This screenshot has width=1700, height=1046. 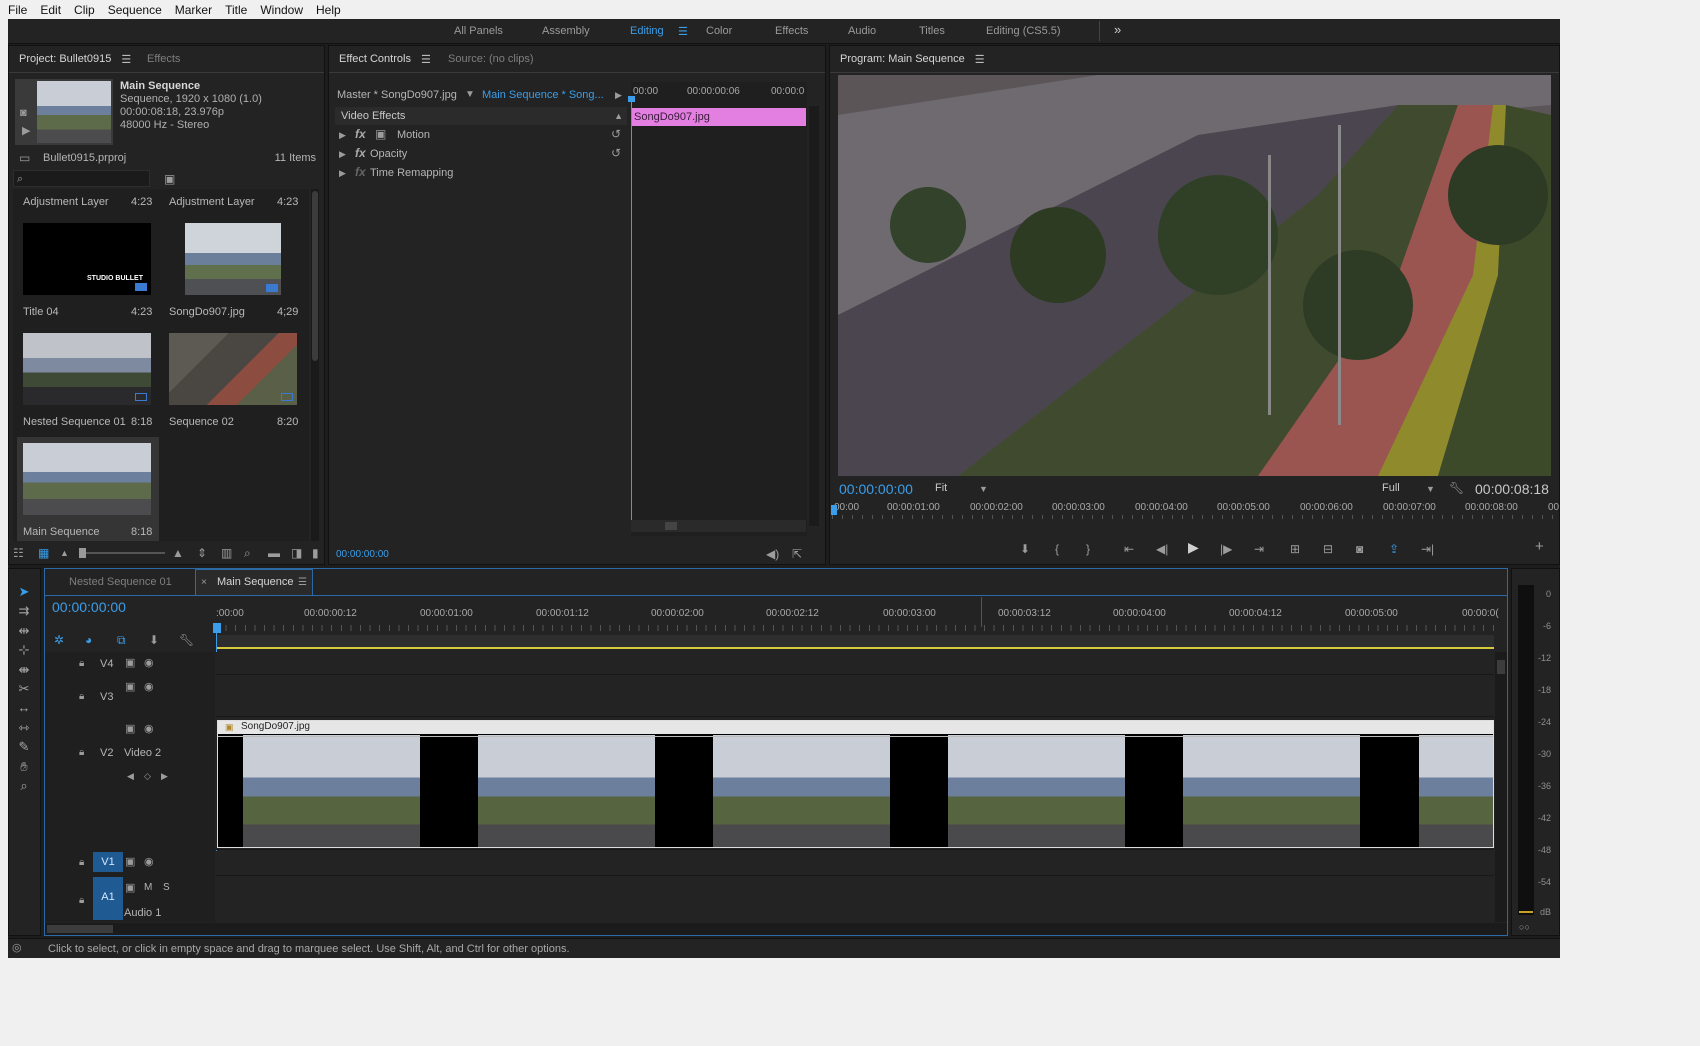 What do you see at coordinates (855, 863) in the screenshot?
I see `track-row-v1` at bounding box center [855, 863].